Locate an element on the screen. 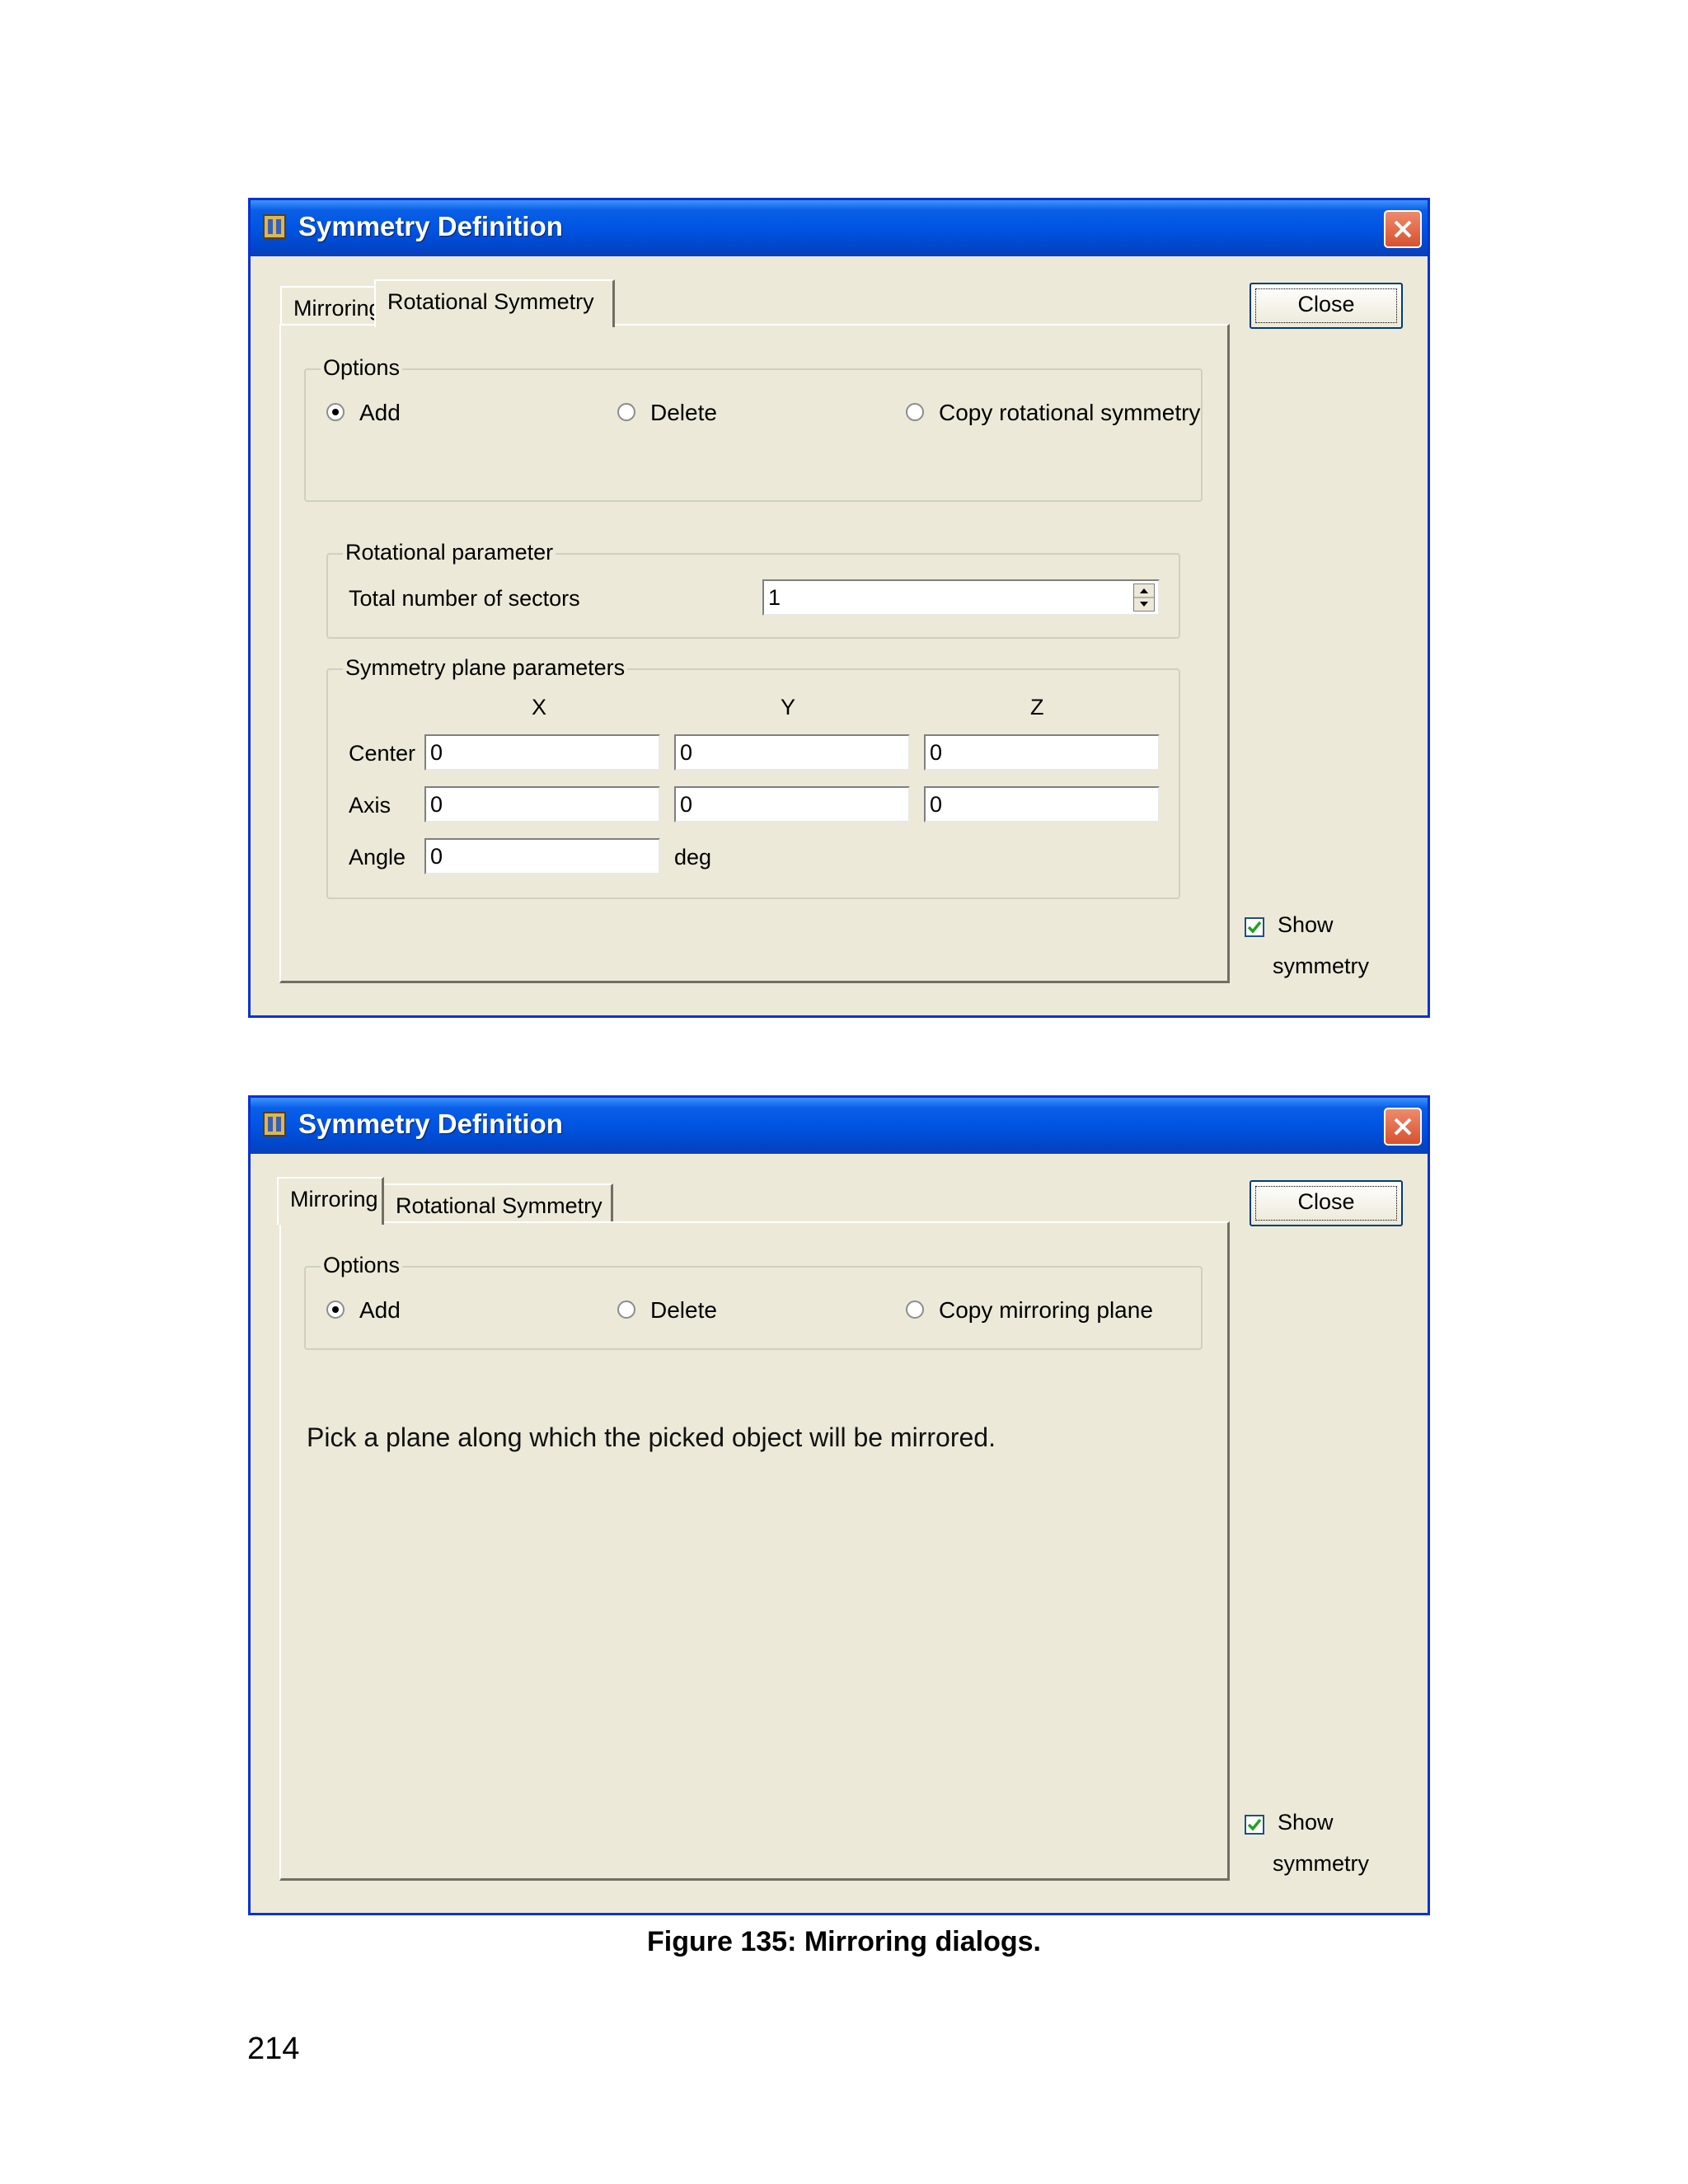  axis-x-input: 0 is located at coordinates (542, 804).